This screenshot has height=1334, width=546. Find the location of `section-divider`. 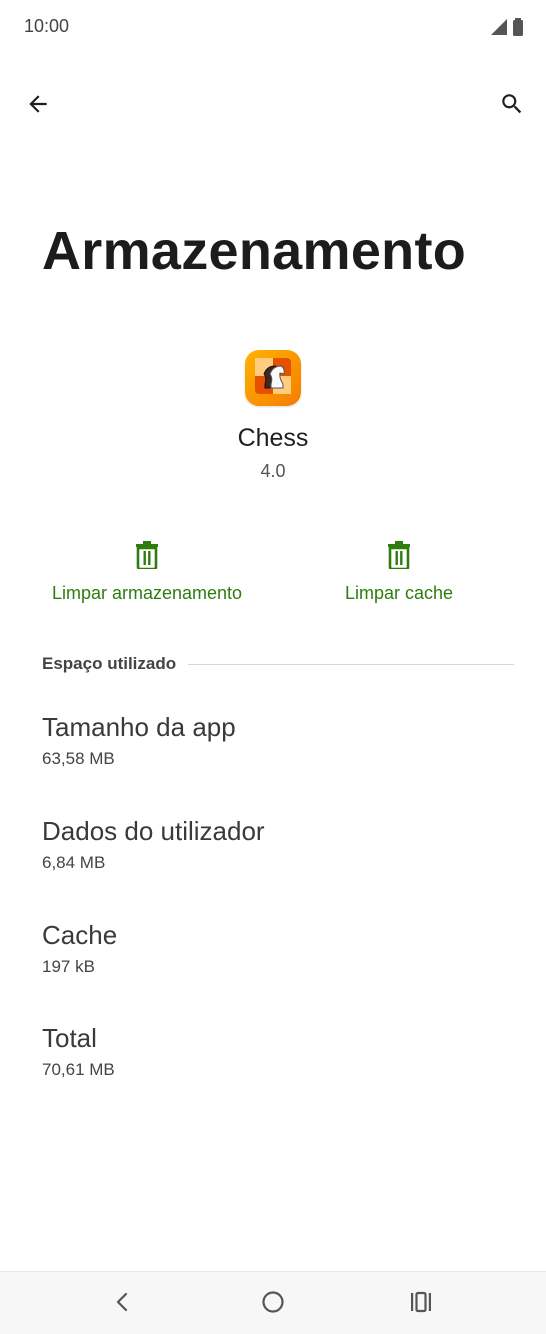

section-divider is located at coordinates (351, 664).